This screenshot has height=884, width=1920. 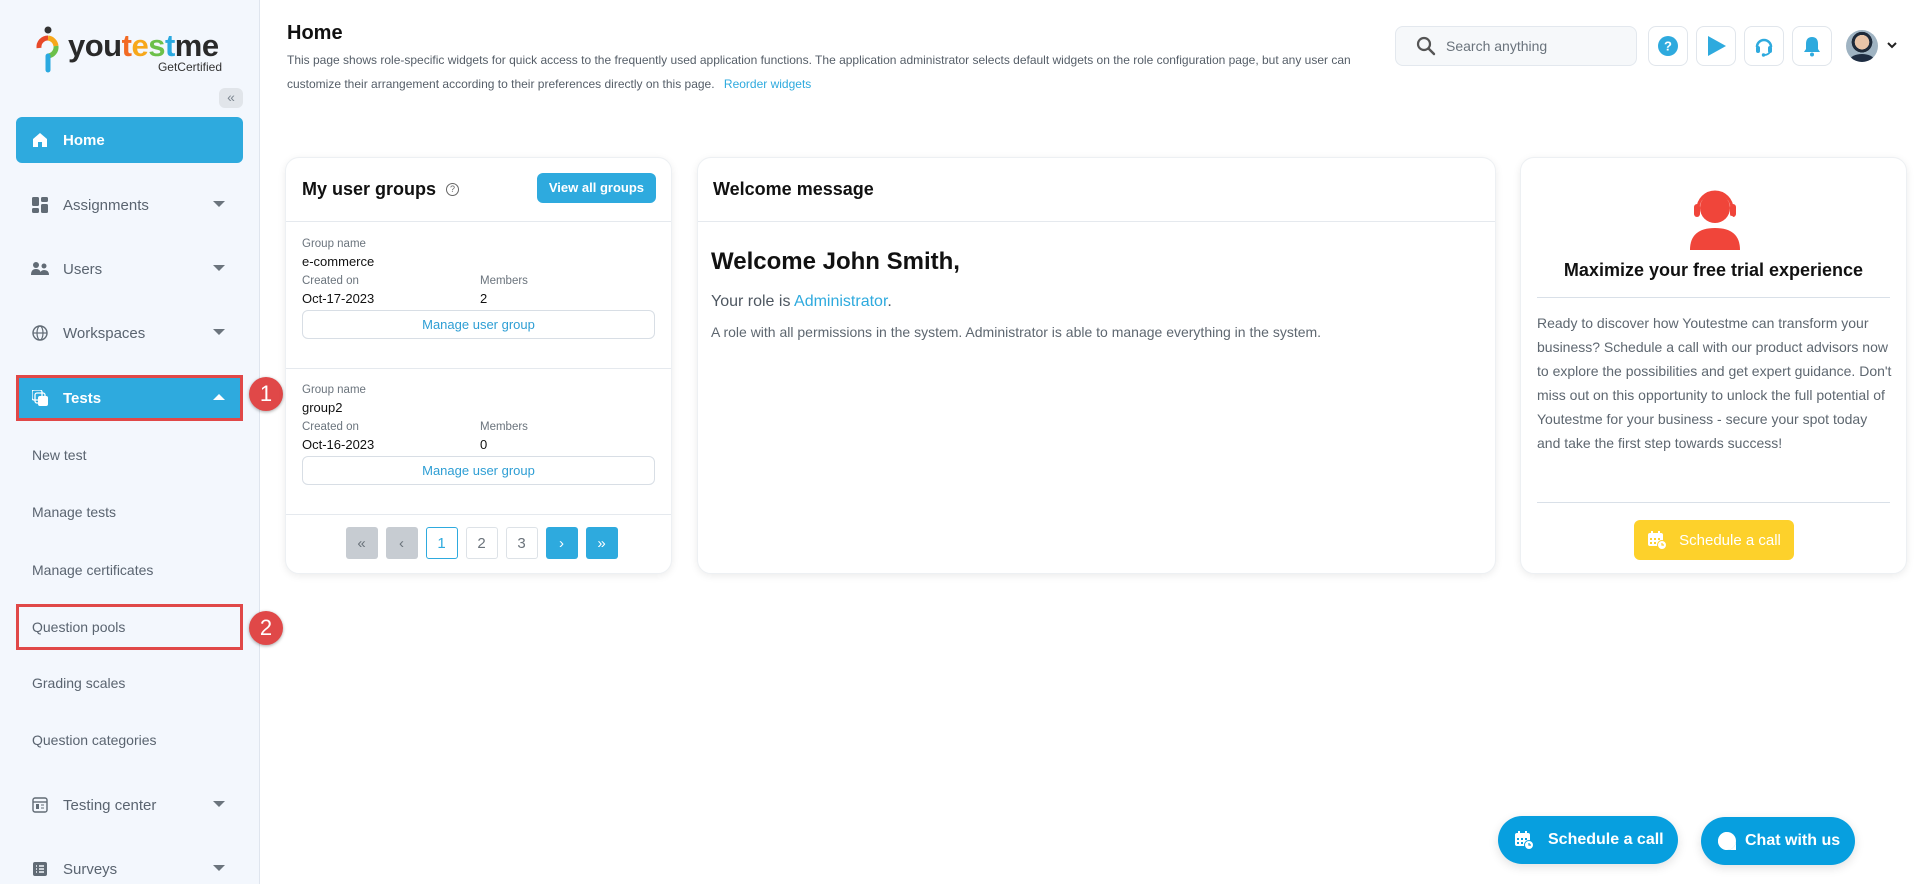 I want to click on collapse-sidebar-button: «, so click(x=231, y=98).